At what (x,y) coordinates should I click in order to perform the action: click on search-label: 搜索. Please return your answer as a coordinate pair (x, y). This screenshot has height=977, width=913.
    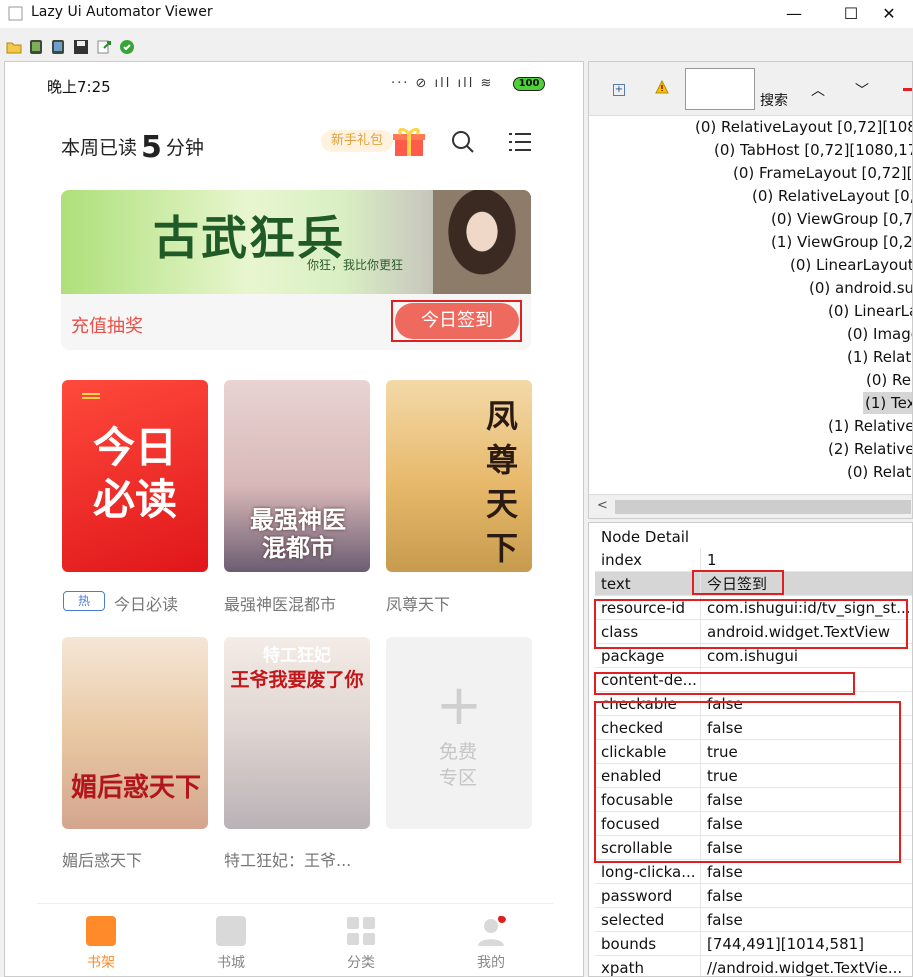
    Looking at the image, I should click on (774, 101).